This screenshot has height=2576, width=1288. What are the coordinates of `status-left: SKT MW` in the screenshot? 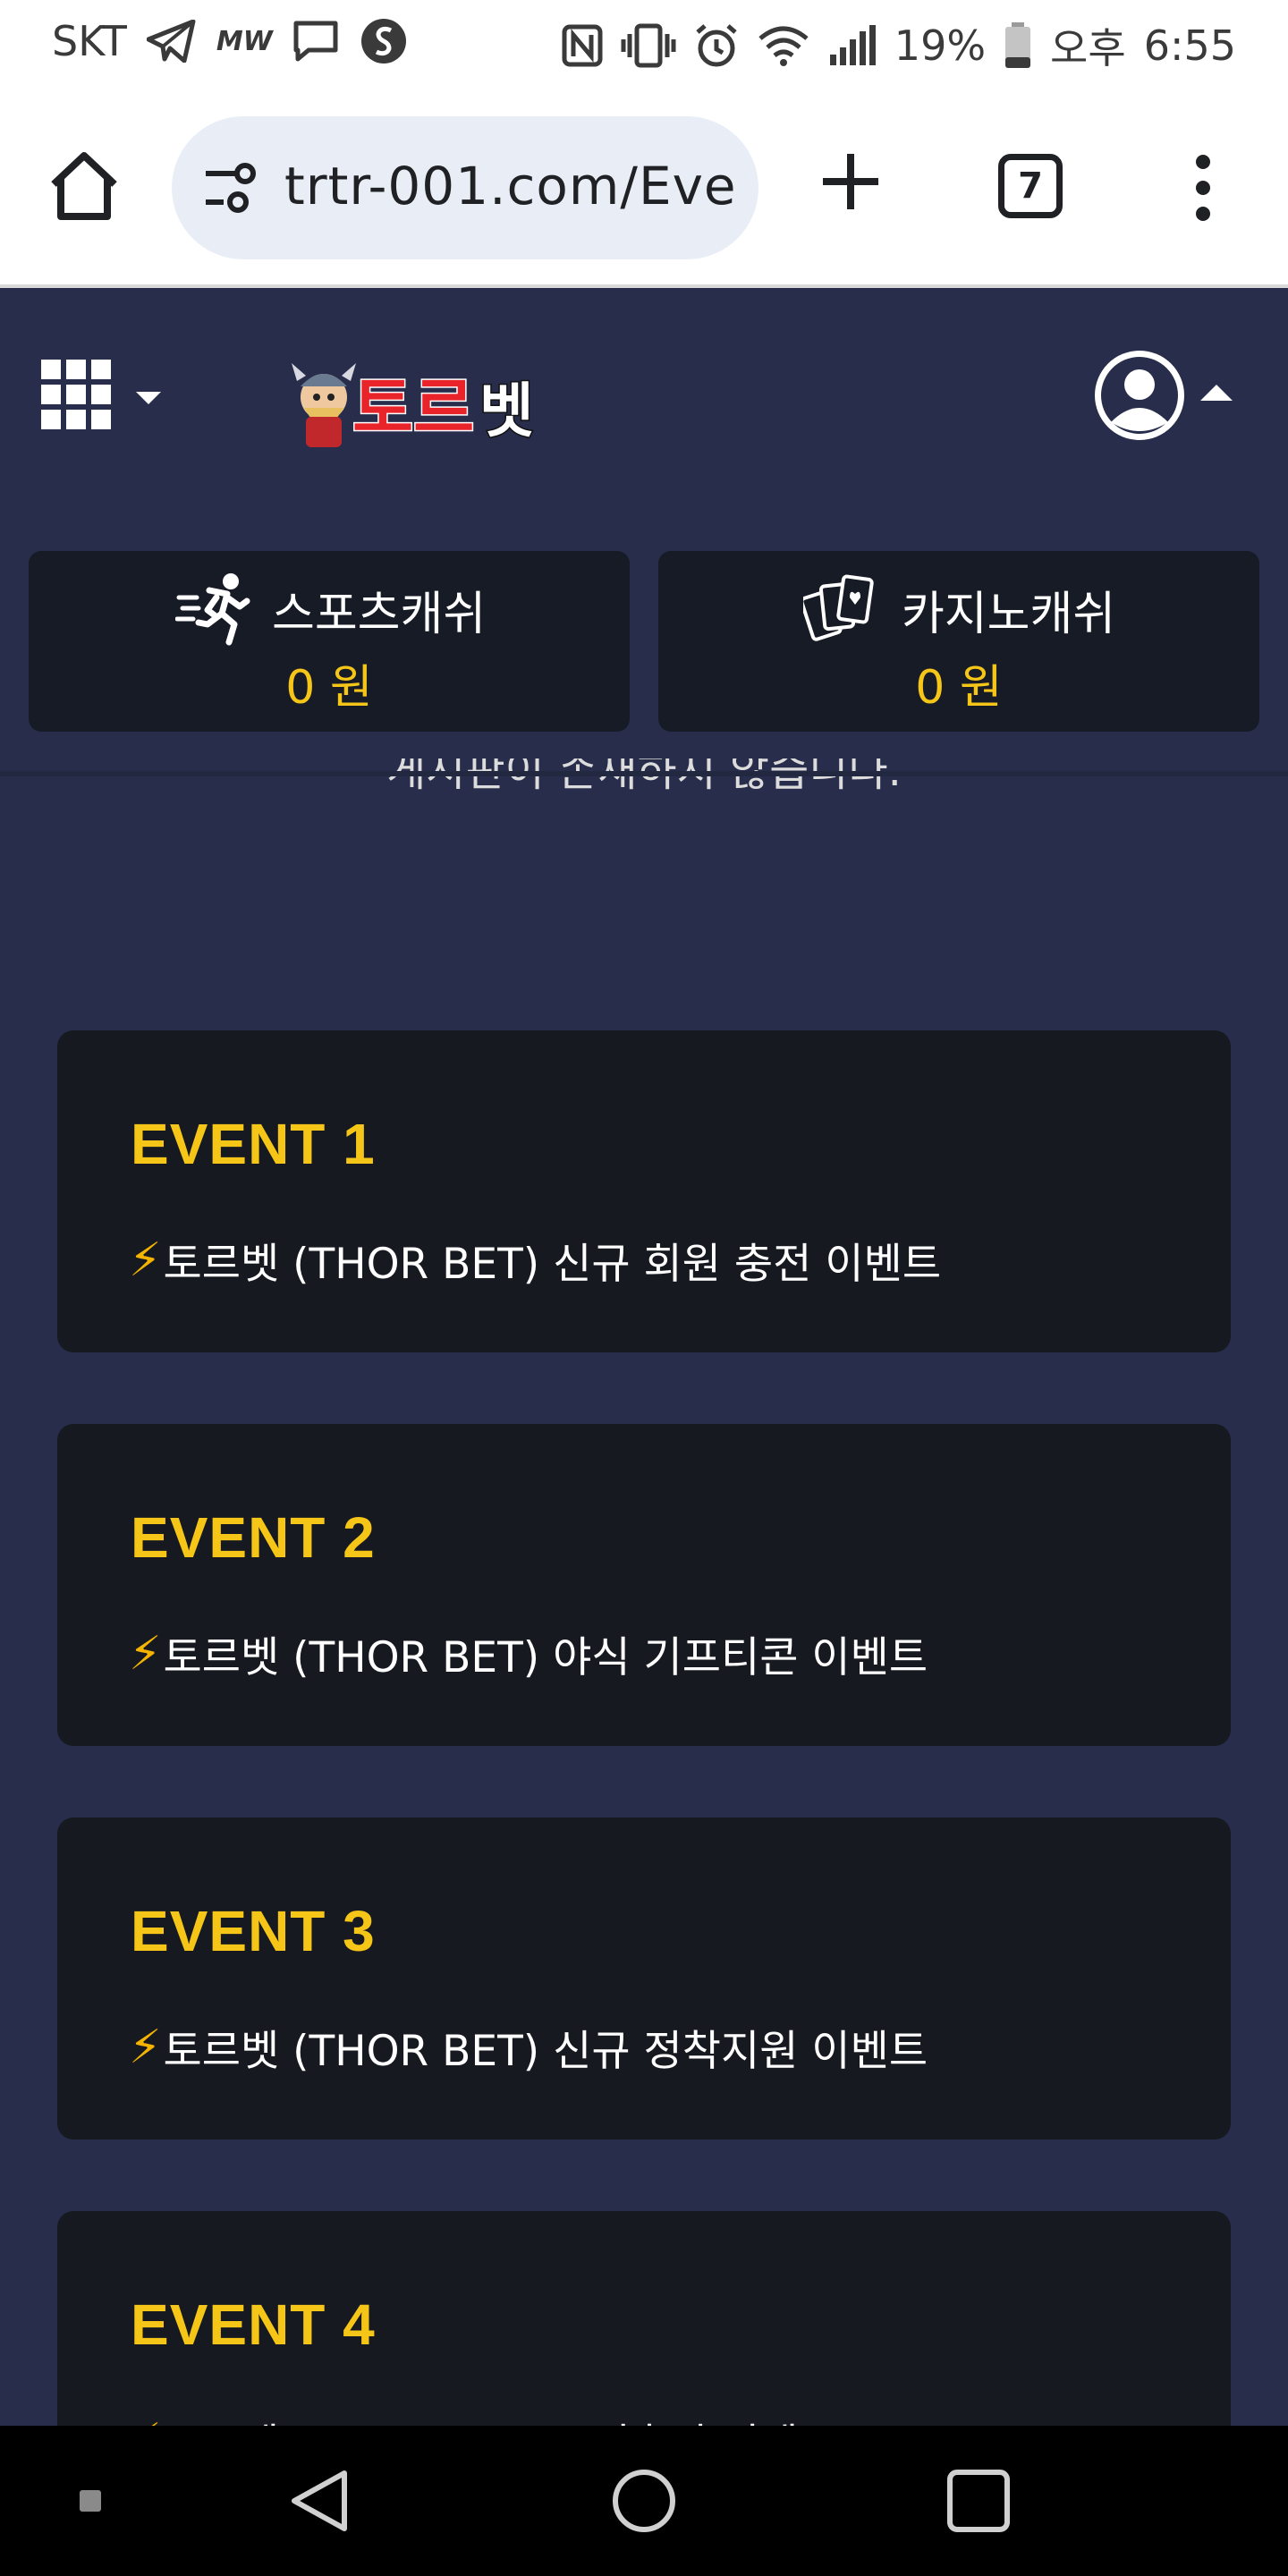 It's located at (230, 41).